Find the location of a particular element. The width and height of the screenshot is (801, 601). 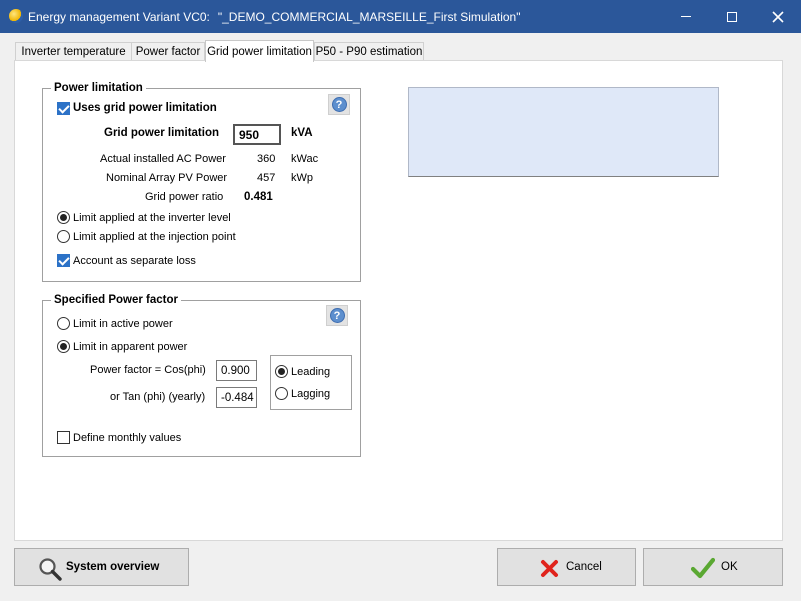

system-overview-label: System overview is located at coordinates (113, 567).